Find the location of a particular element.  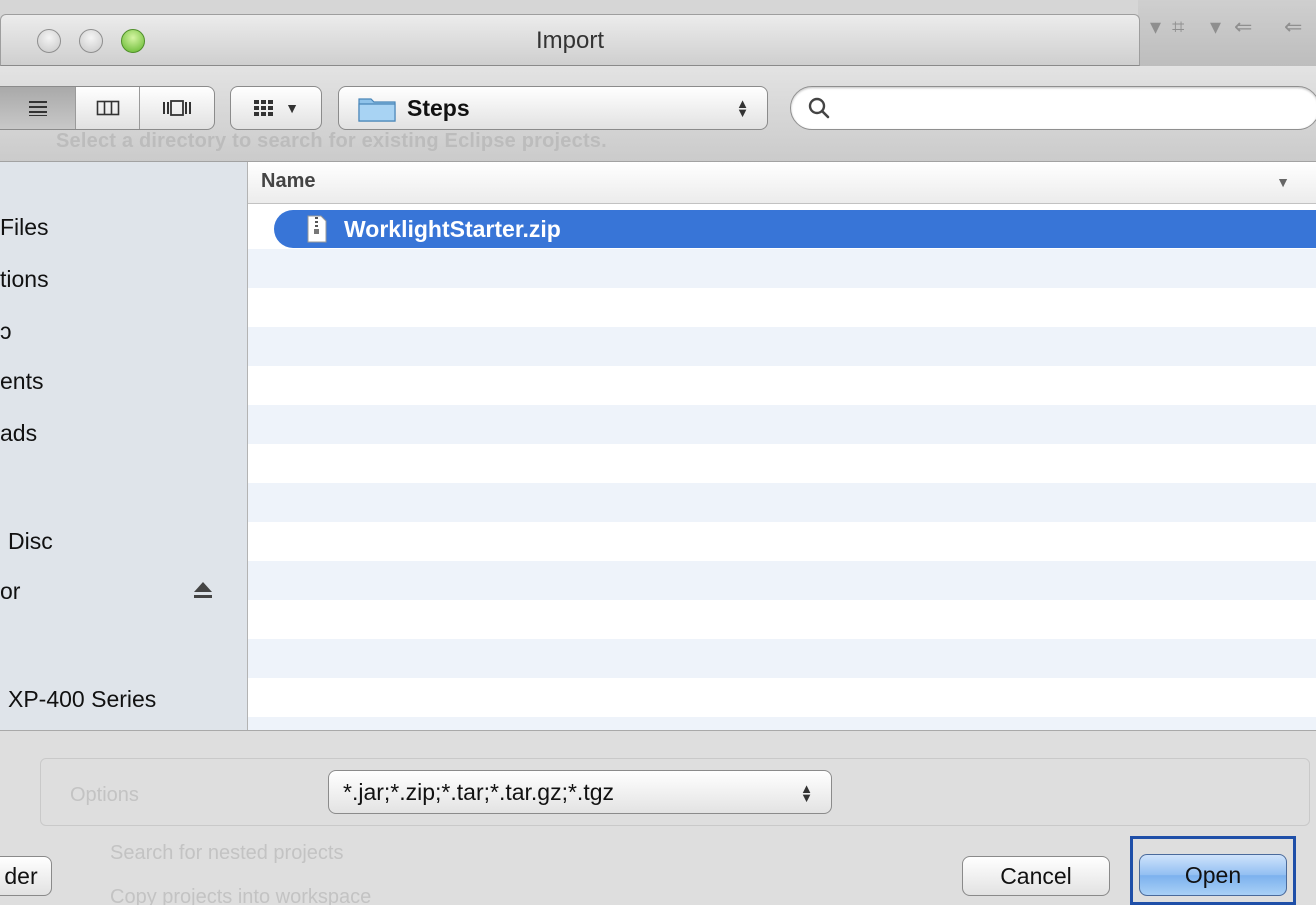

search-field is located at coordinates (1053, 108).